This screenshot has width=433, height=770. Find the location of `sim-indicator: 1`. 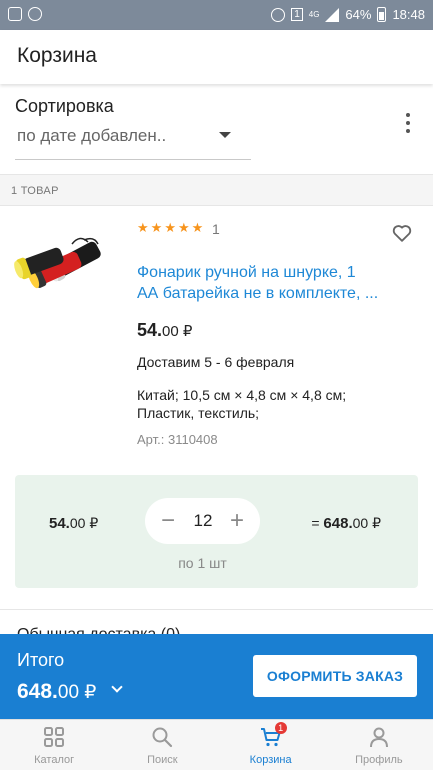

sim-indicator: 1 is located at coordinates (297, 14).